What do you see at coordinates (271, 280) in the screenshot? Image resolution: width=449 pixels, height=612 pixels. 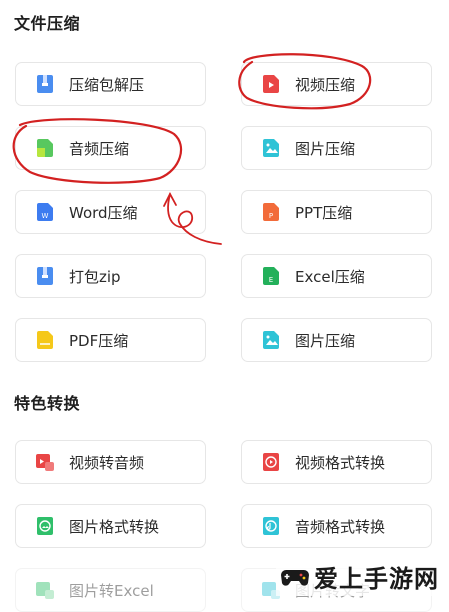 I see `svg-text: E` at bounding box center [271, 280].